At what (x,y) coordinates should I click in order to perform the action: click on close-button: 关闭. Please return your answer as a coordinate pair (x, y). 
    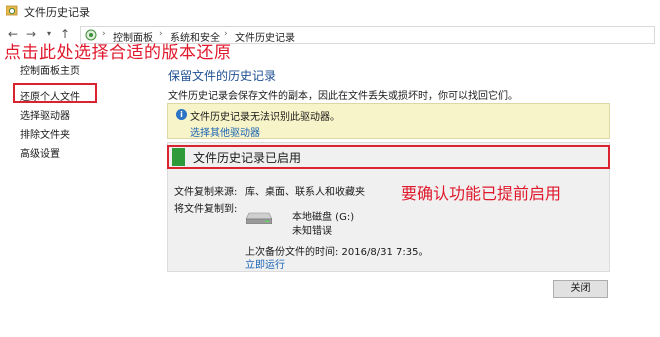
    Looking at the image, I should click on (580, 289).